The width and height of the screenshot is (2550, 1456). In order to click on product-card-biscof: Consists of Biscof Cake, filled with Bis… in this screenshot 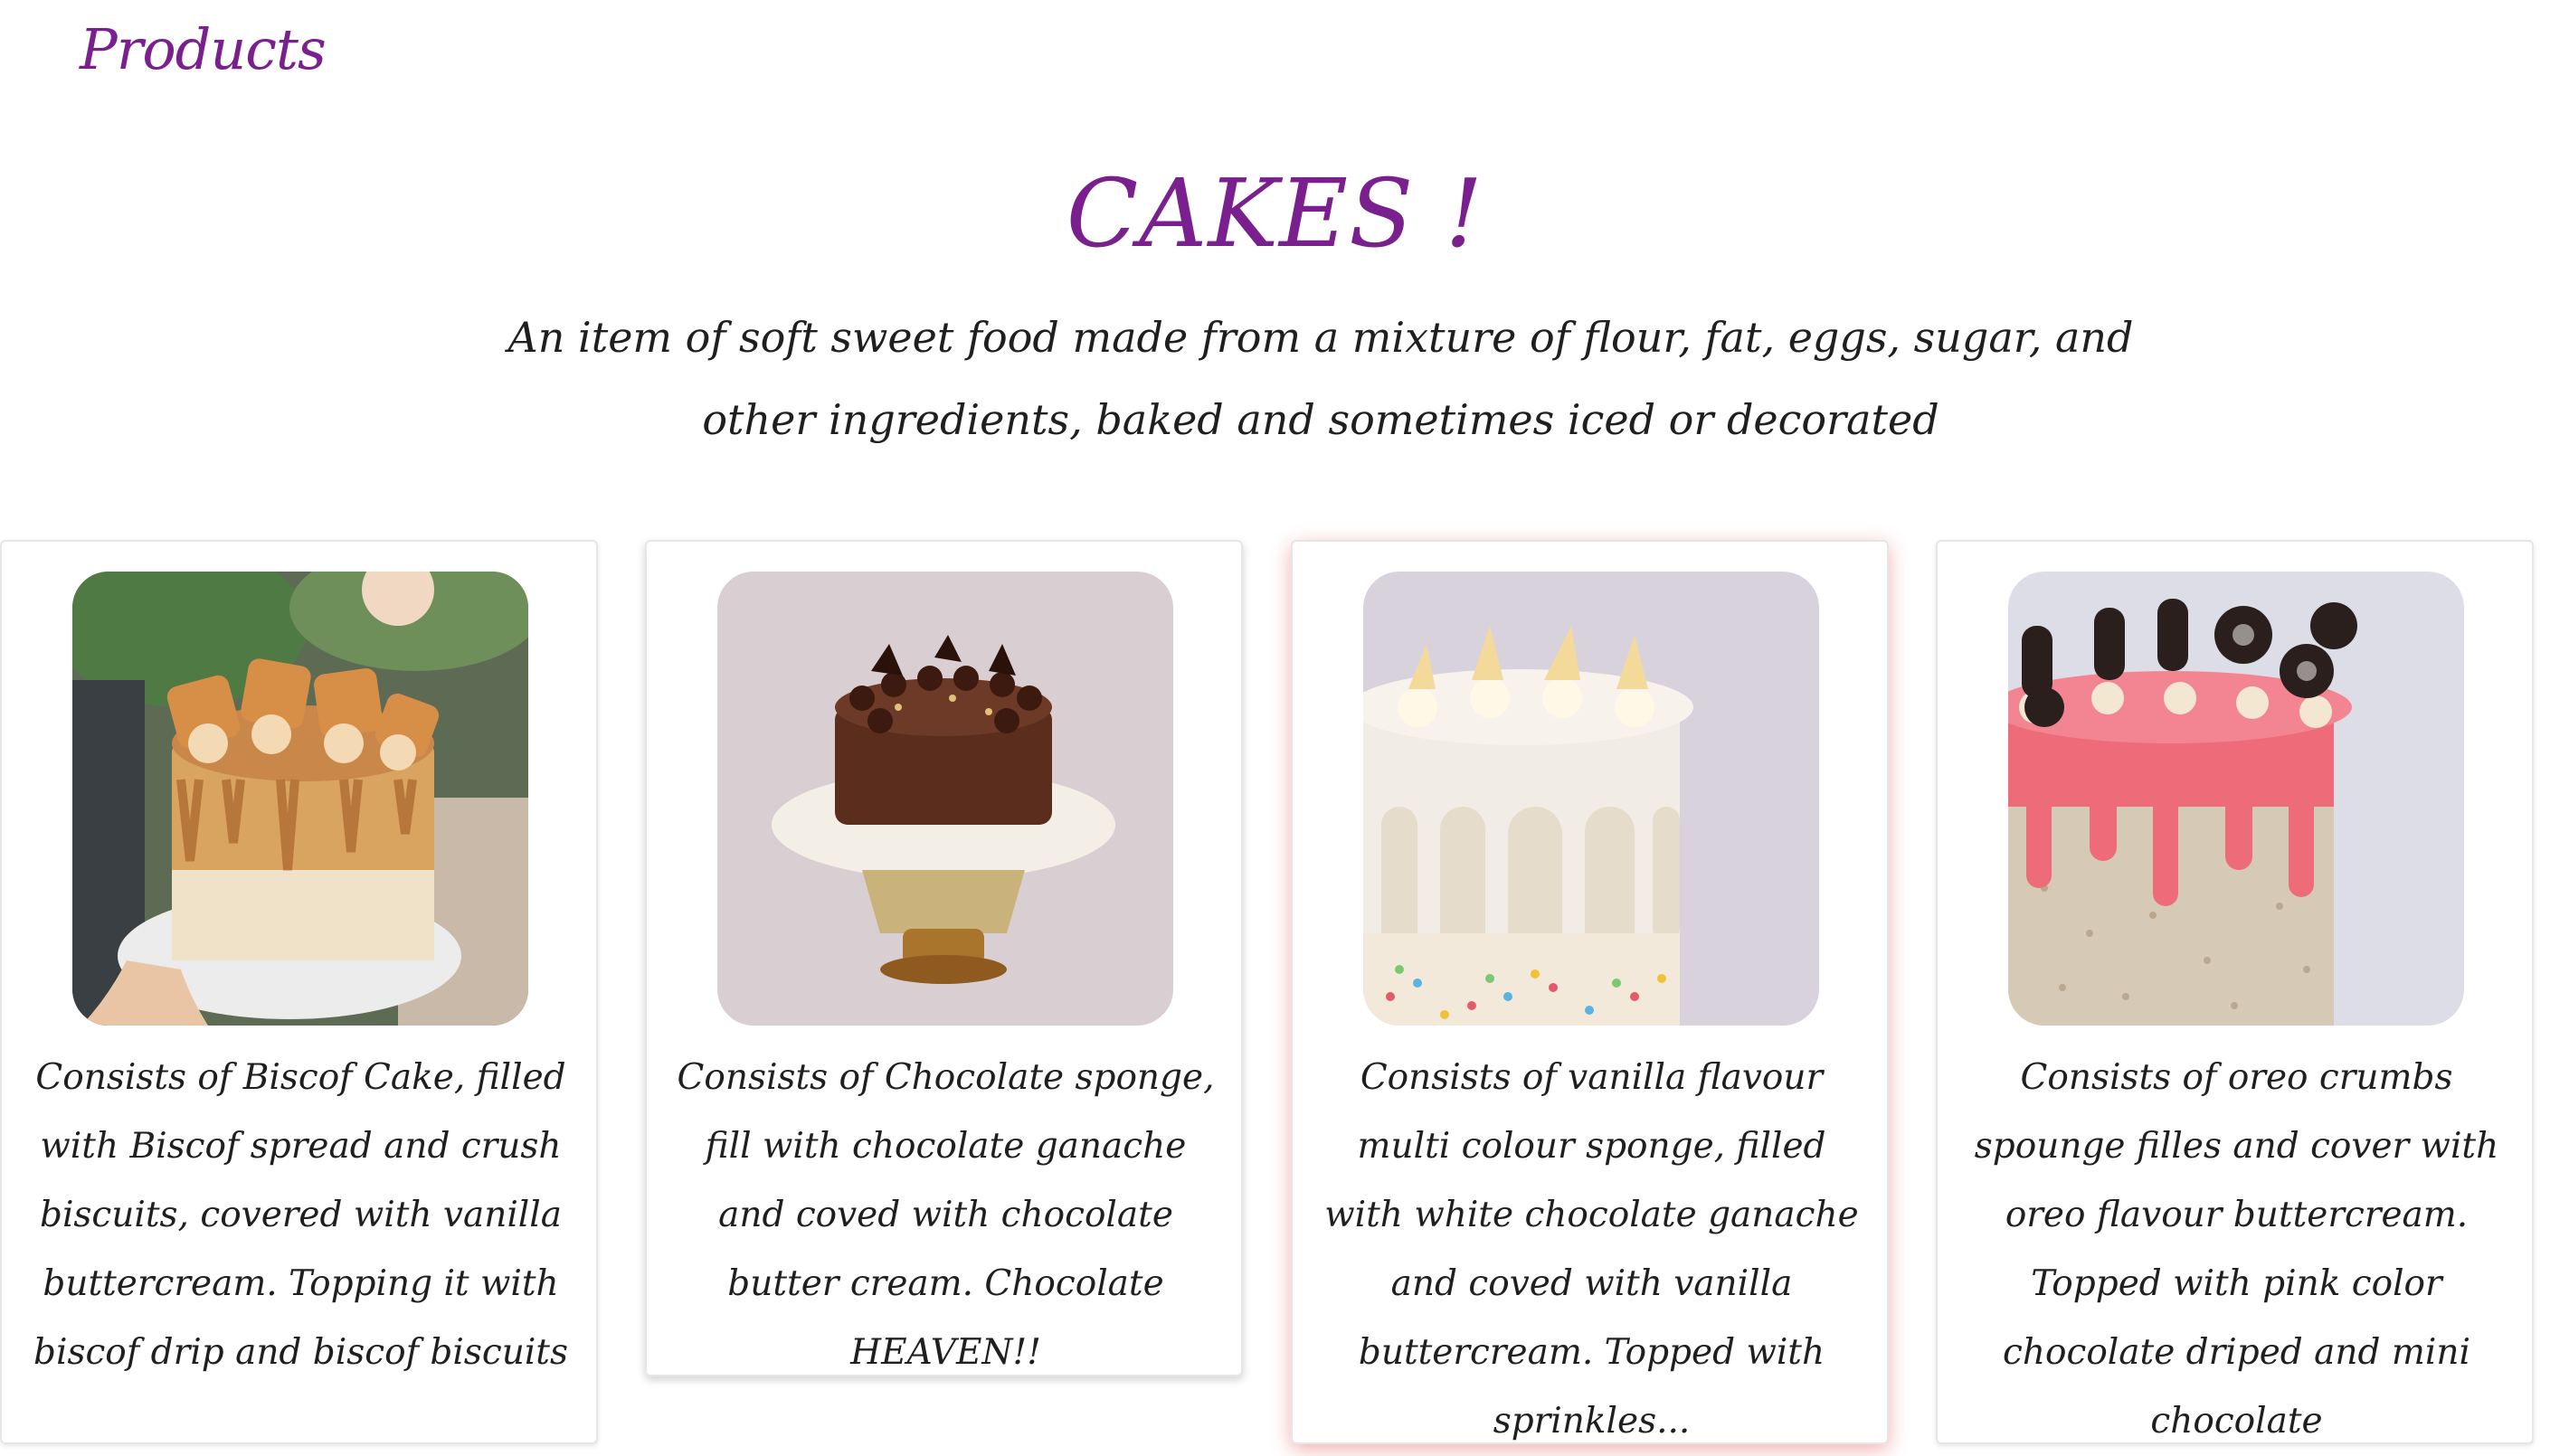, I will do `click(299, 992)`.